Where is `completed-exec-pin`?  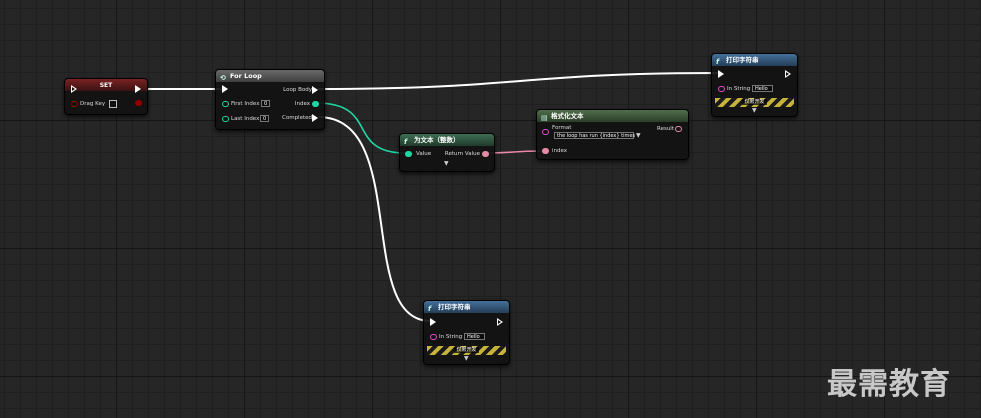
completed-exec-pin is located at coordinates (315, 118).